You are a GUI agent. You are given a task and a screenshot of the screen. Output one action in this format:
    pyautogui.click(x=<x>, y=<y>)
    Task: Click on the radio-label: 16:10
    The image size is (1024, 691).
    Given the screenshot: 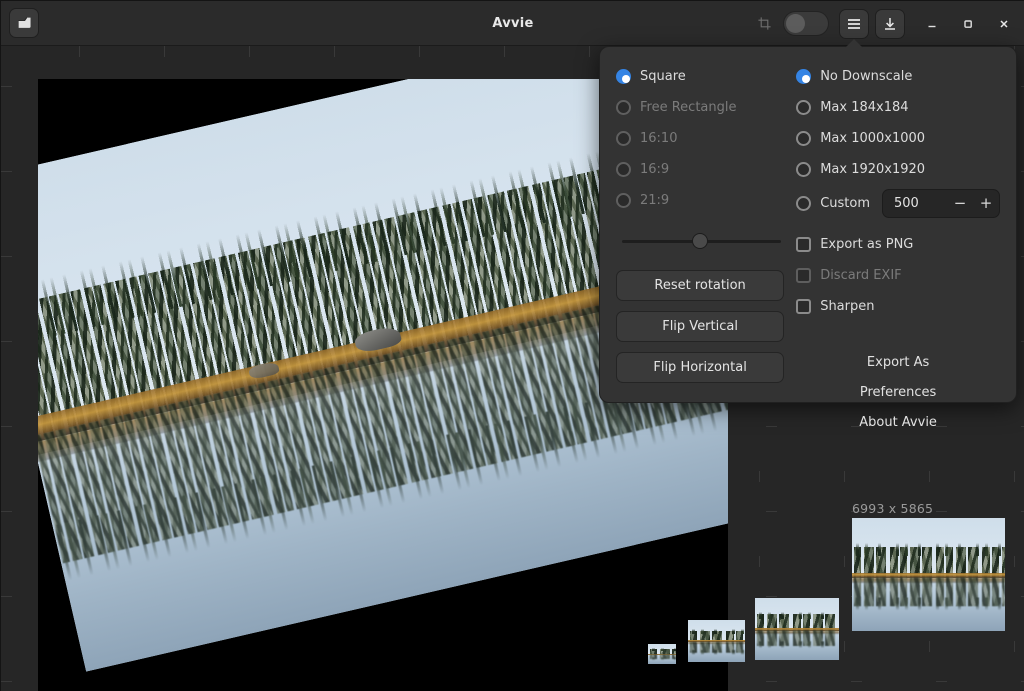 What is the action you would take?
    pyautogui.click(x=659, y=138)
    